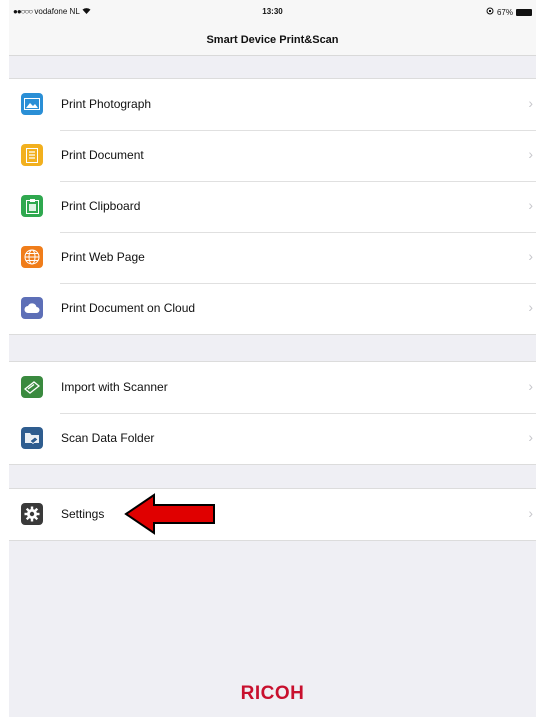 This screenshot has height=717, width=536. I want to click on cloud-icon, so click(32, 308).